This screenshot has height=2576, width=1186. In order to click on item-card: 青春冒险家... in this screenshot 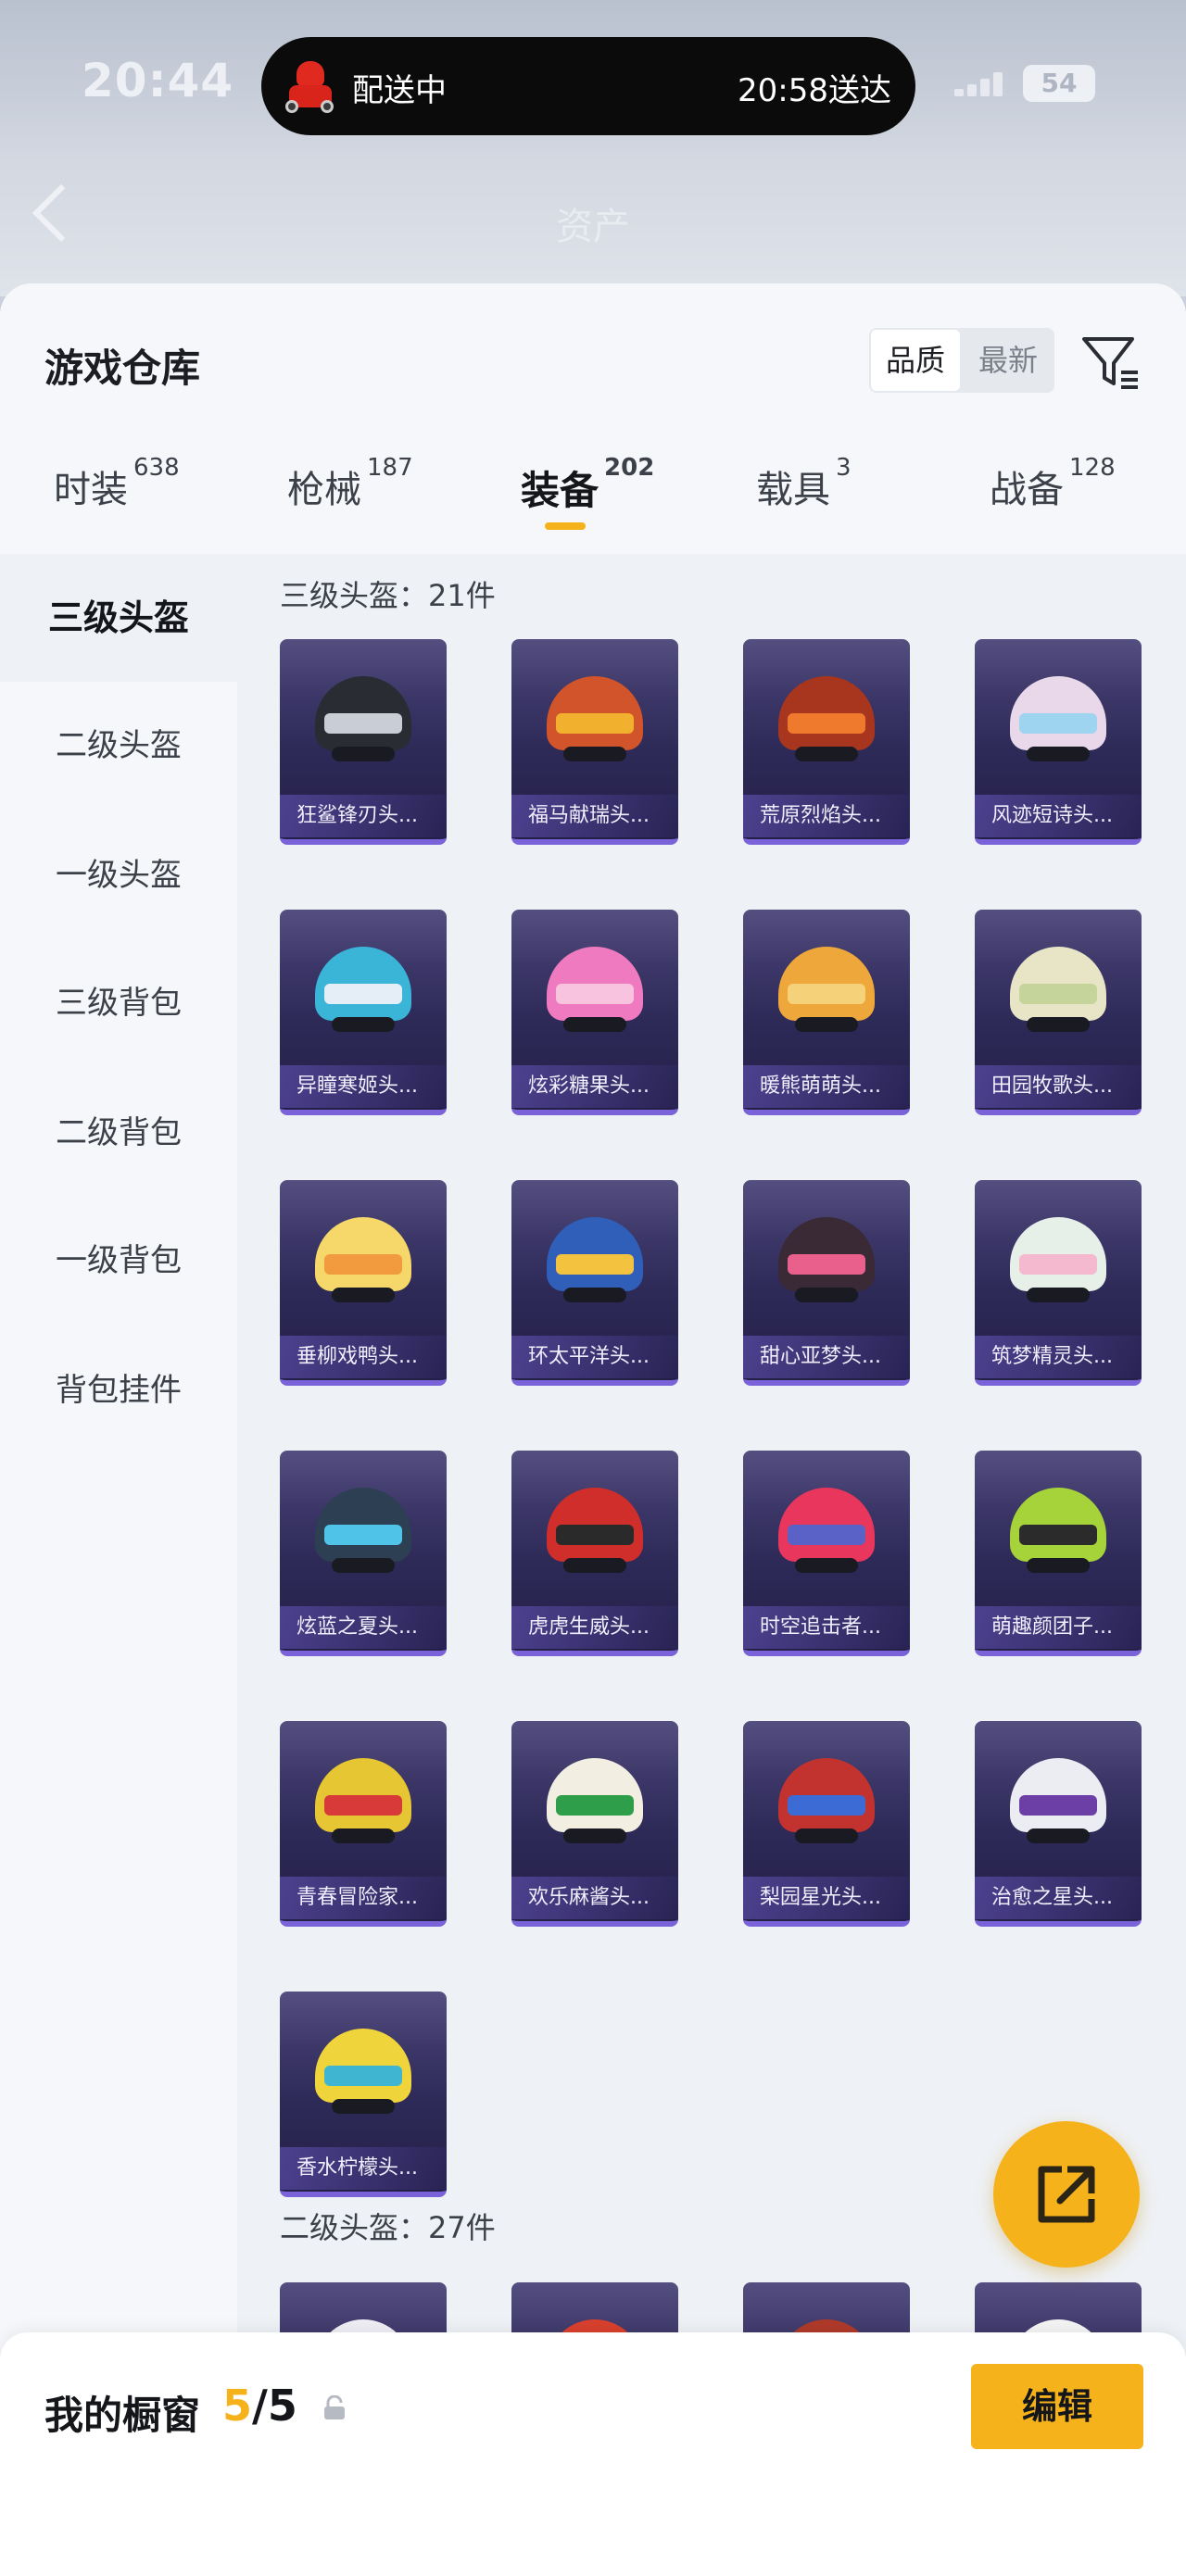, I will do `click(363, 1824)`.